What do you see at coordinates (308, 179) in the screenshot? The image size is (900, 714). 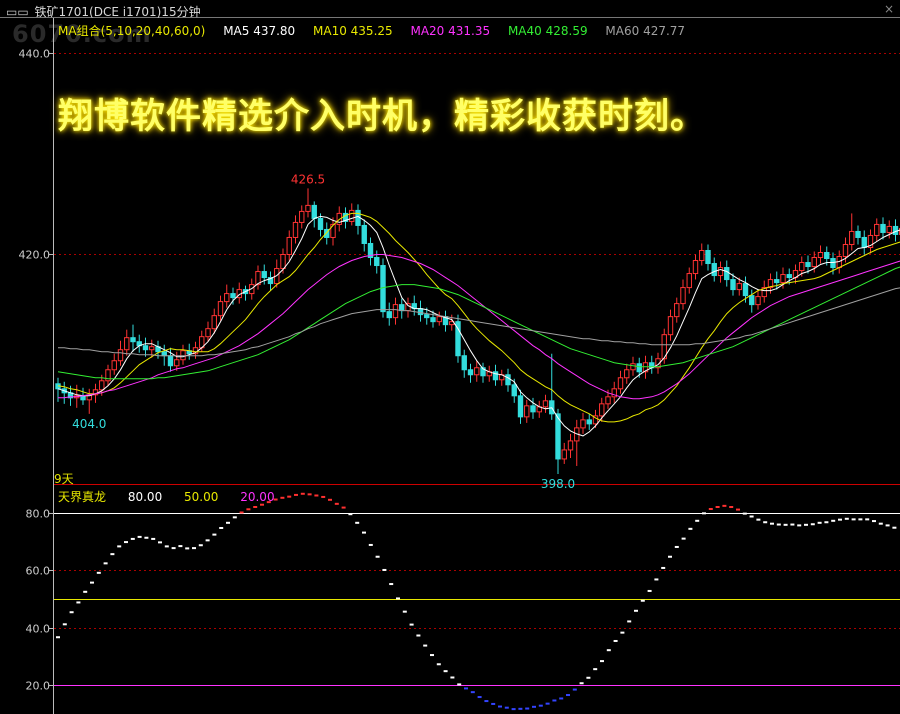 I see `price-annotation: 426.5` at bounding box center [308, 179].